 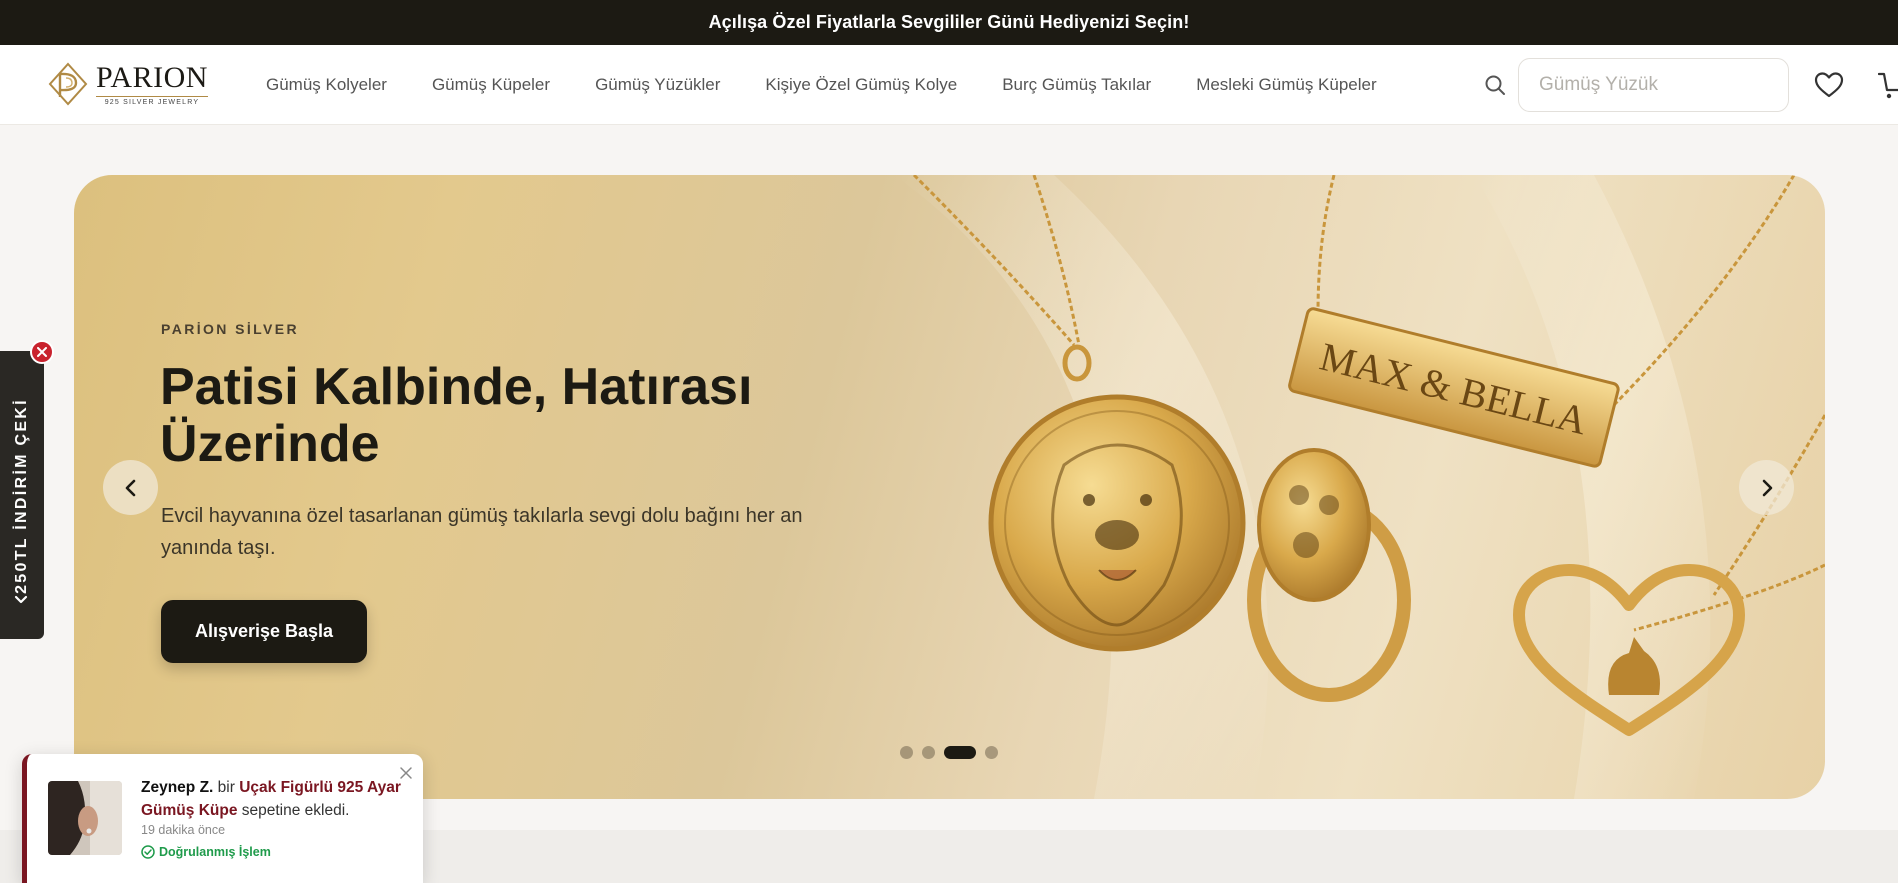 I want to click on toast-verified-badge: Doğrulanmış İşlem, so click(x=206, y=852).